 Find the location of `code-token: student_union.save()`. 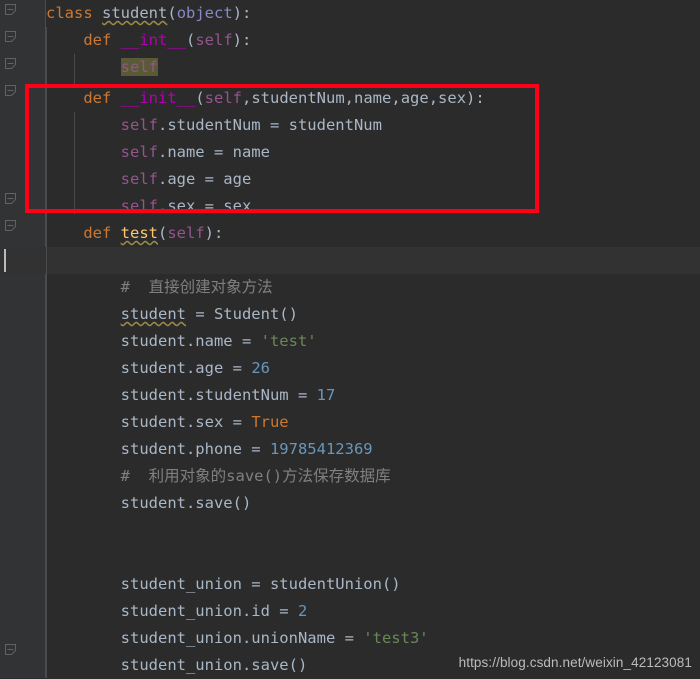

code-token: student_union.save() is located at coordinates (214, 665).